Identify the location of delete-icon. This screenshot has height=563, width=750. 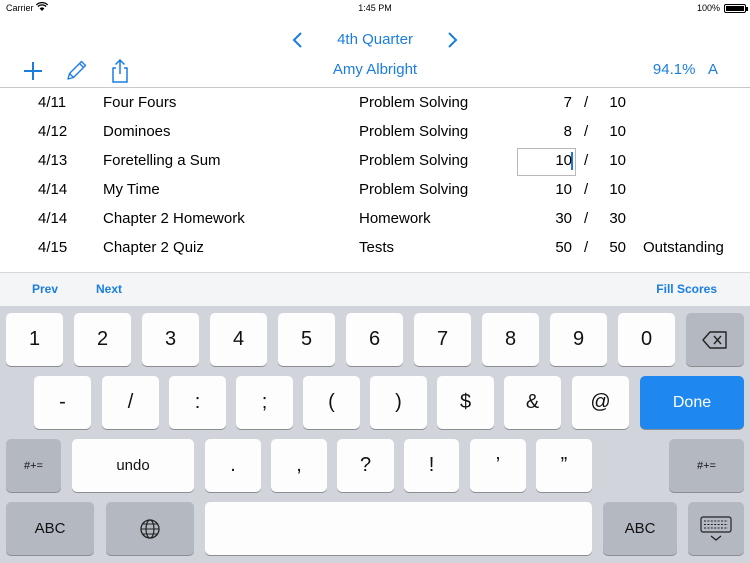
(714, 339).